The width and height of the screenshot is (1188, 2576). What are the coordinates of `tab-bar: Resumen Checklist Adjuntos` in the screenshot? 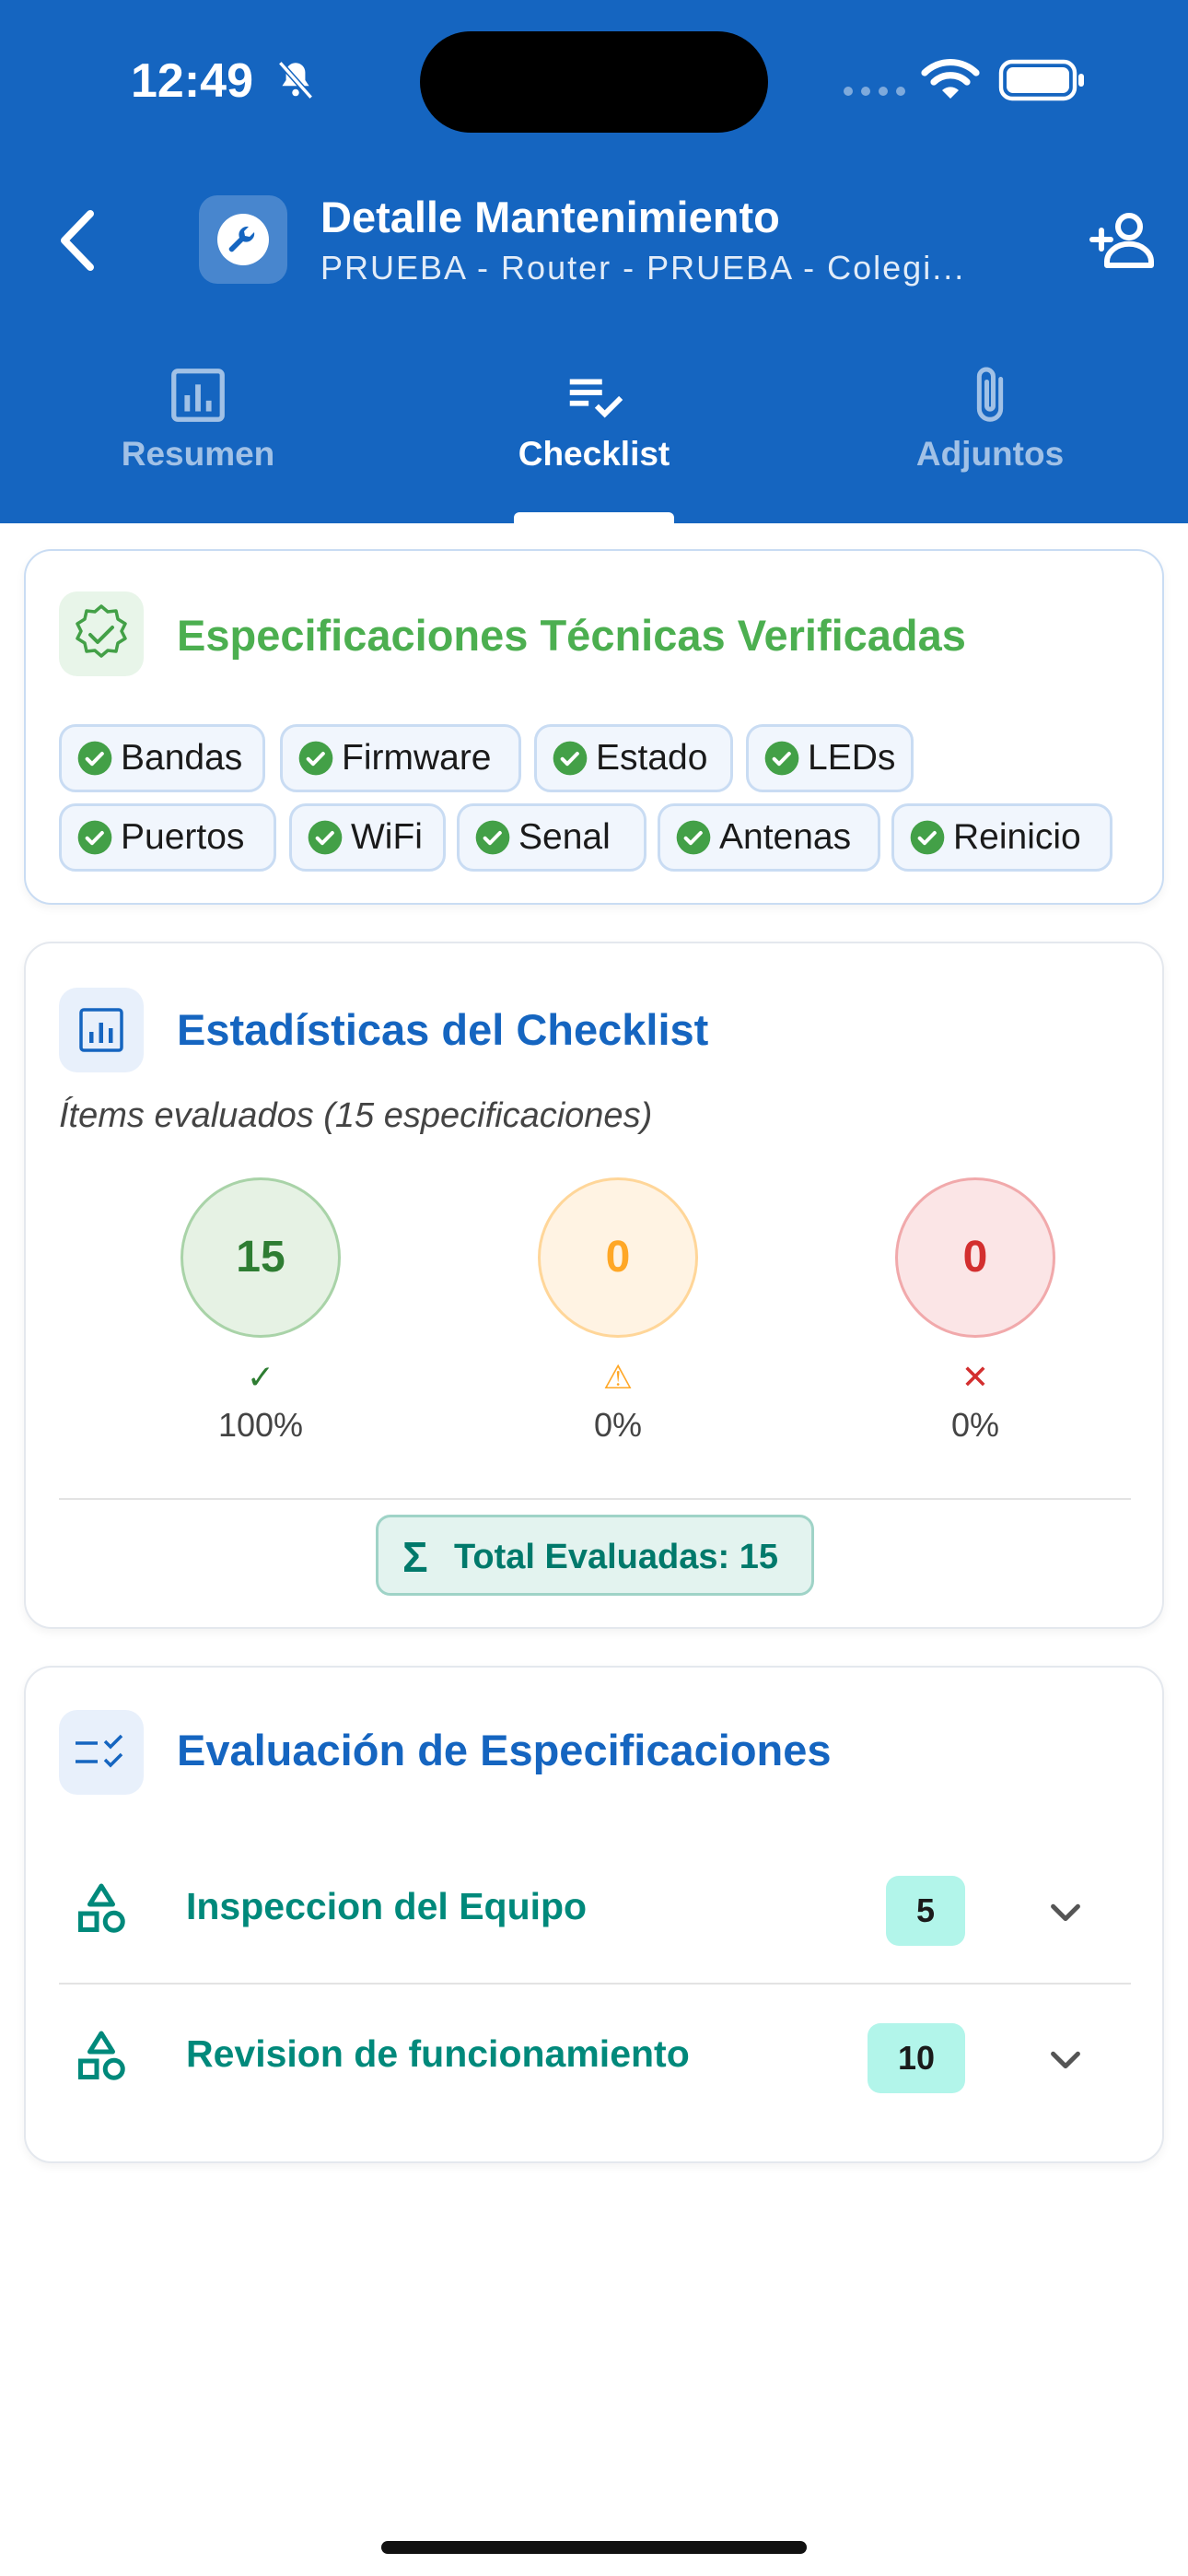 It's located at (594, 436).